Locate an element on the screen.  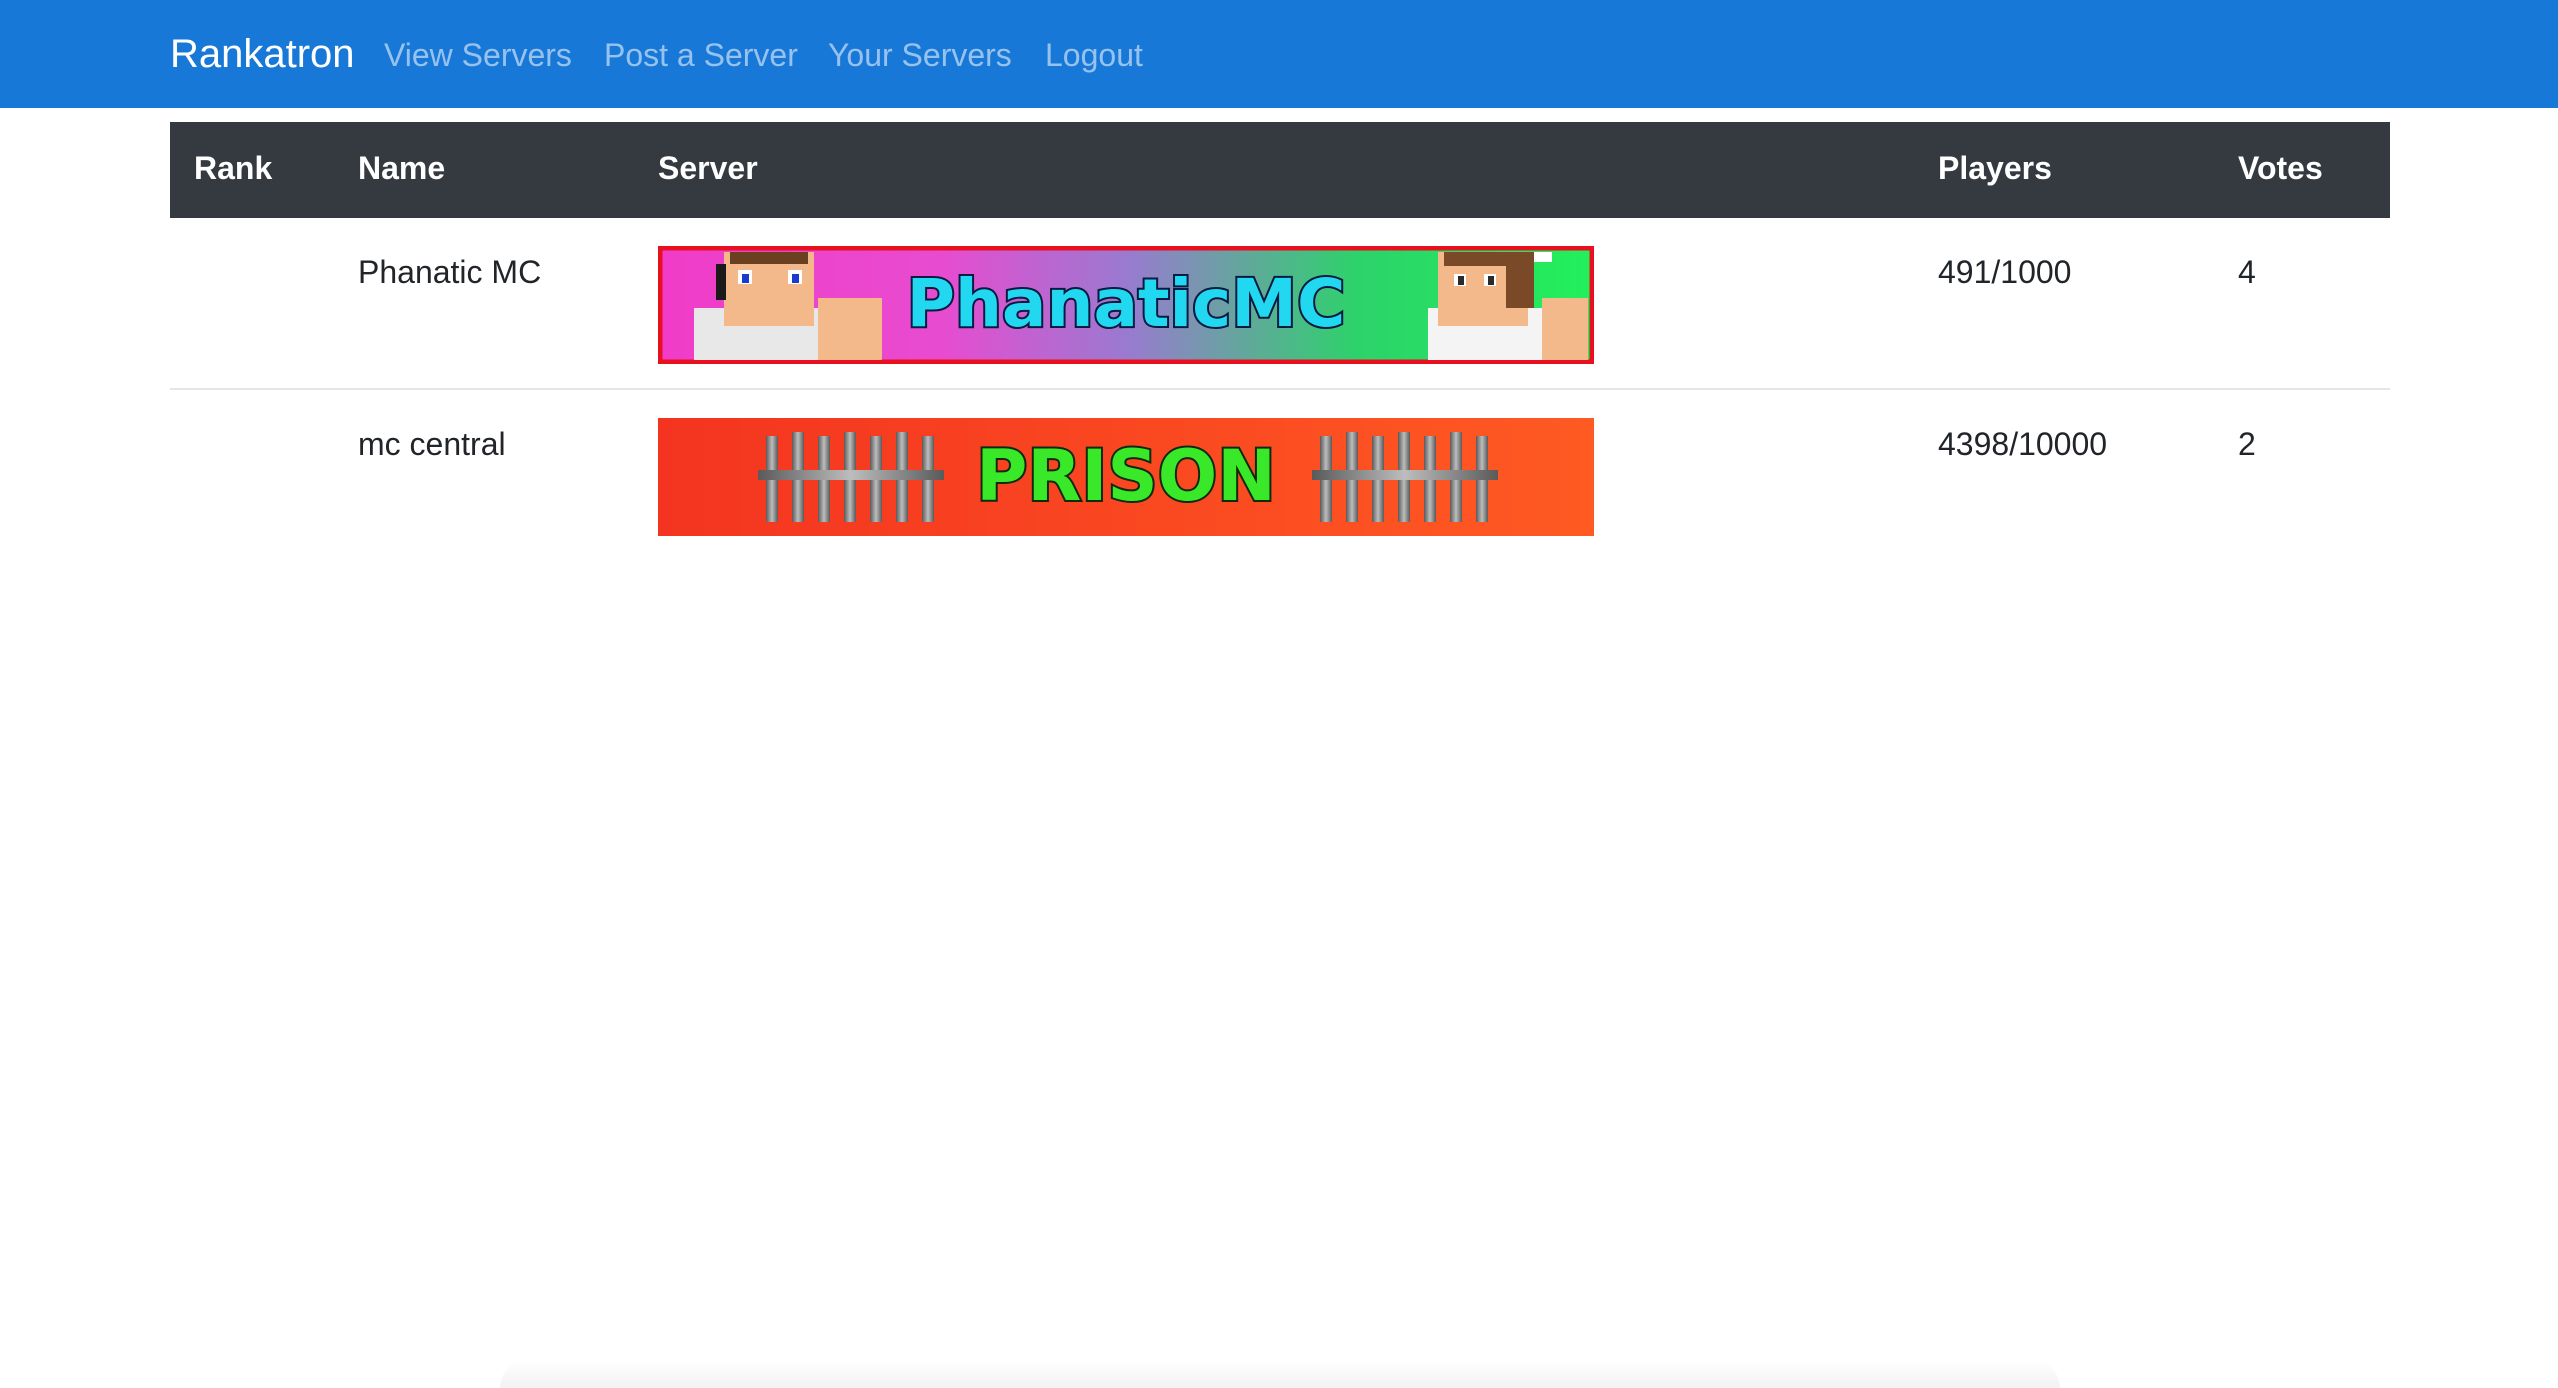
bottom-shadow is located at coordinates (1280, 1374).